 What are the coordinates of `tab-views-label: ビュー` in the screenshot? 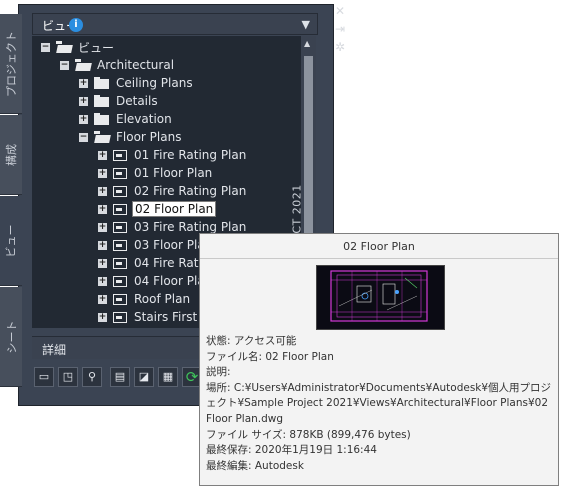 It's located at (11, 240).